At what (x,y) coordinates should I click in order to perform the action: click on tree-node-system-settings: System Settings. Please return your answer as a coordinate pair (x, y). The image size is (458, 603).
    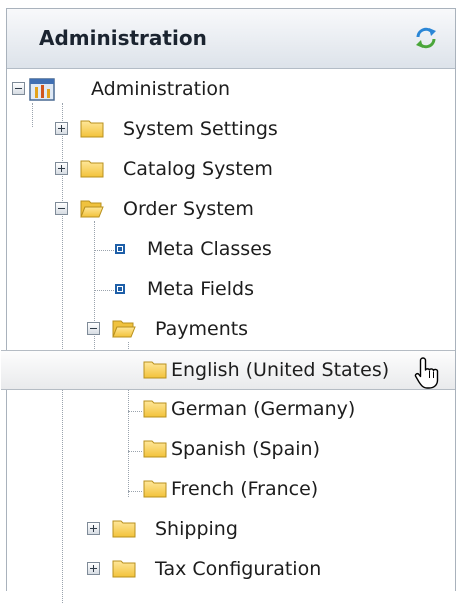
    Looking at the image, I should click on (231, 130).